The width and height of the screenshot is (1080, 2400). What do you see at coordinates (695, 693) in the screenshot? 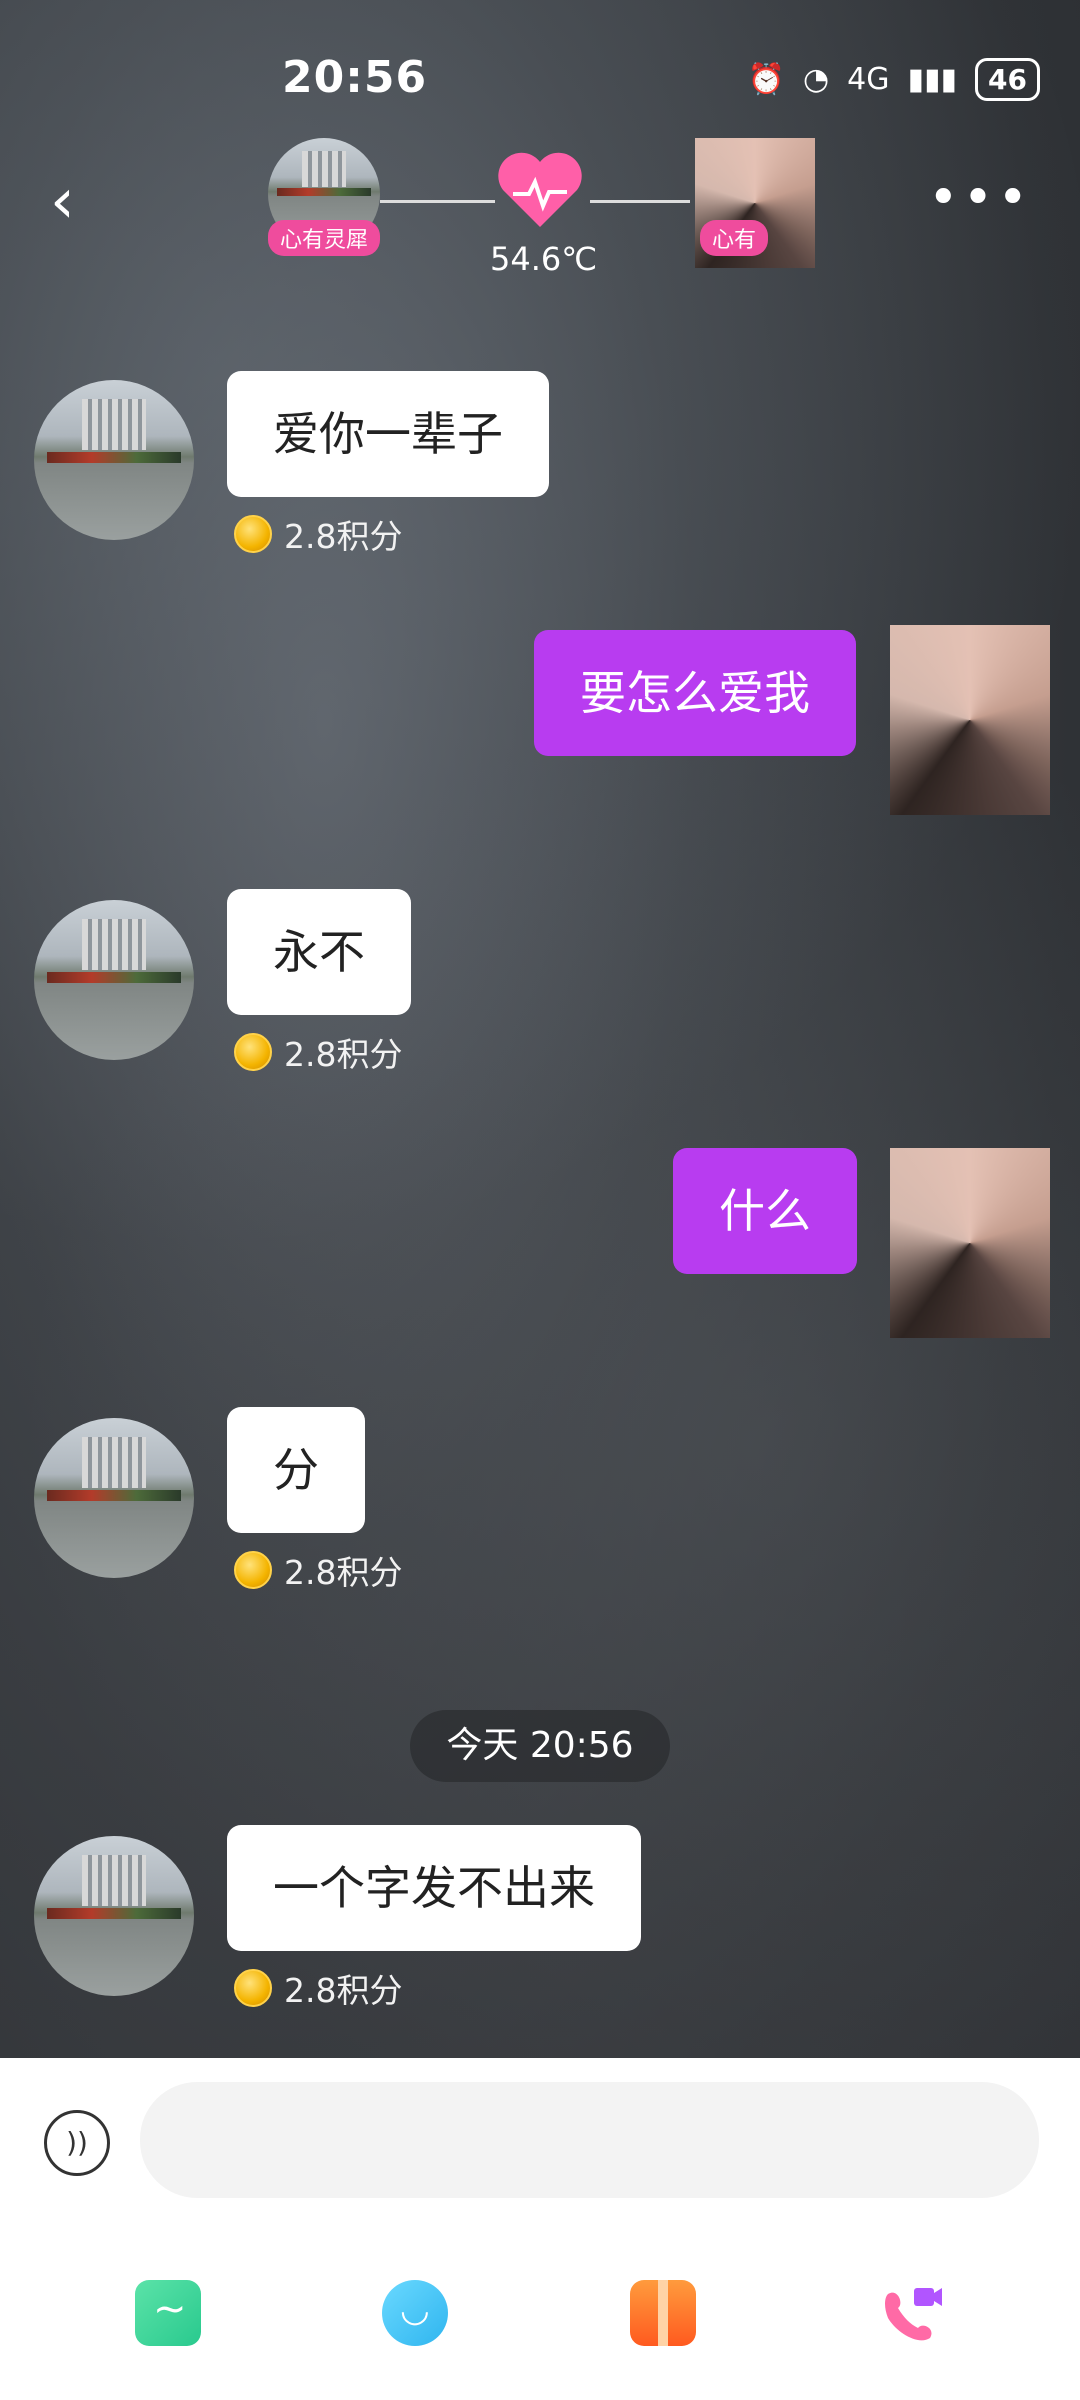
I see `outgoing-message: 要怎么爱我` at bounding box center [695, 693].